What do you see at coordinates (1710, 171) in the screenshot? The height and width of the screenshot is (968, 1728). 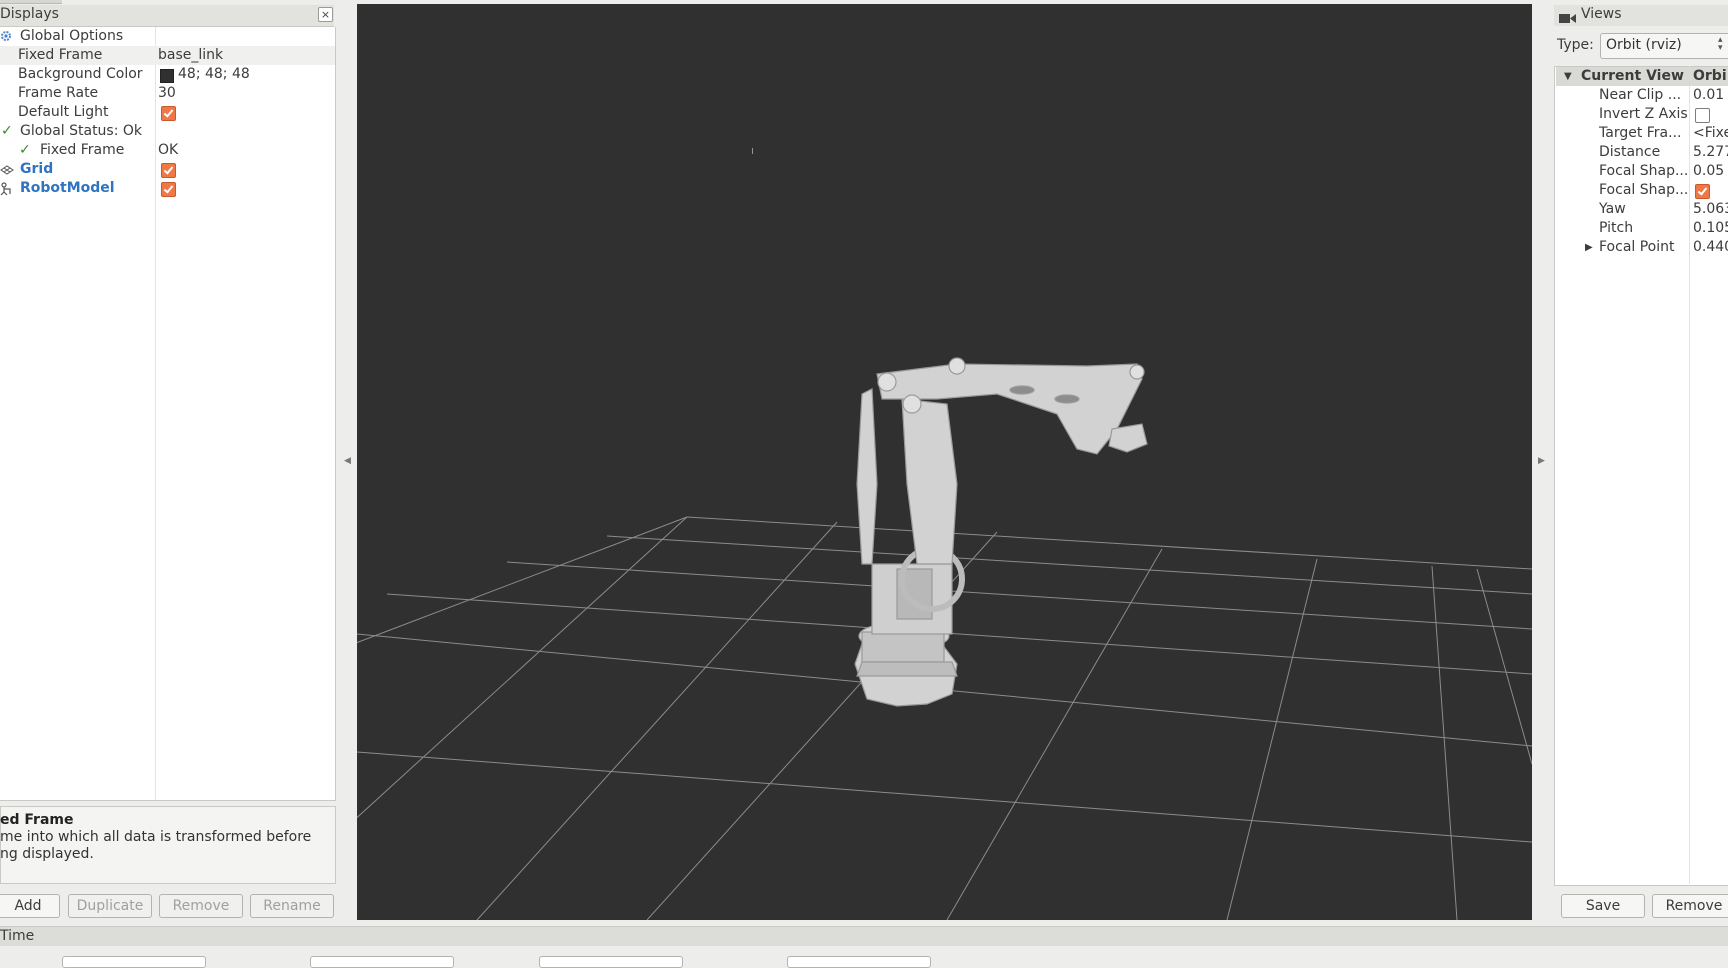 I see `focal-shape-size-value: 0.05` at bounding box center [1710, 171].